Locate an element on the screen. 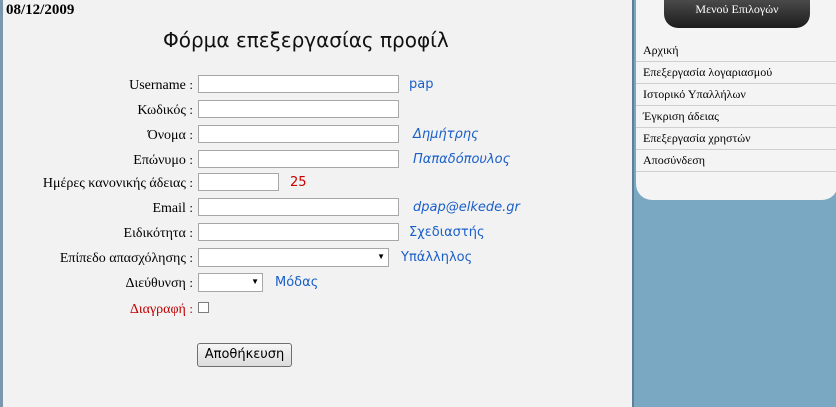 The image size is (836, 407). leave-days-label: Ημέρες κανονικής άδειας : is located at coordinates (117, 183).